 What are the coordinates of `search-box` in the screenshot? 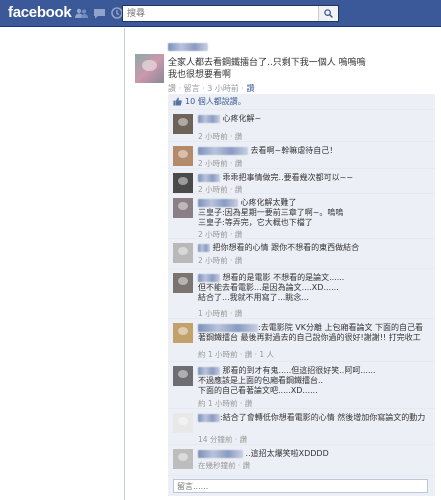 It's located at (230, 13).